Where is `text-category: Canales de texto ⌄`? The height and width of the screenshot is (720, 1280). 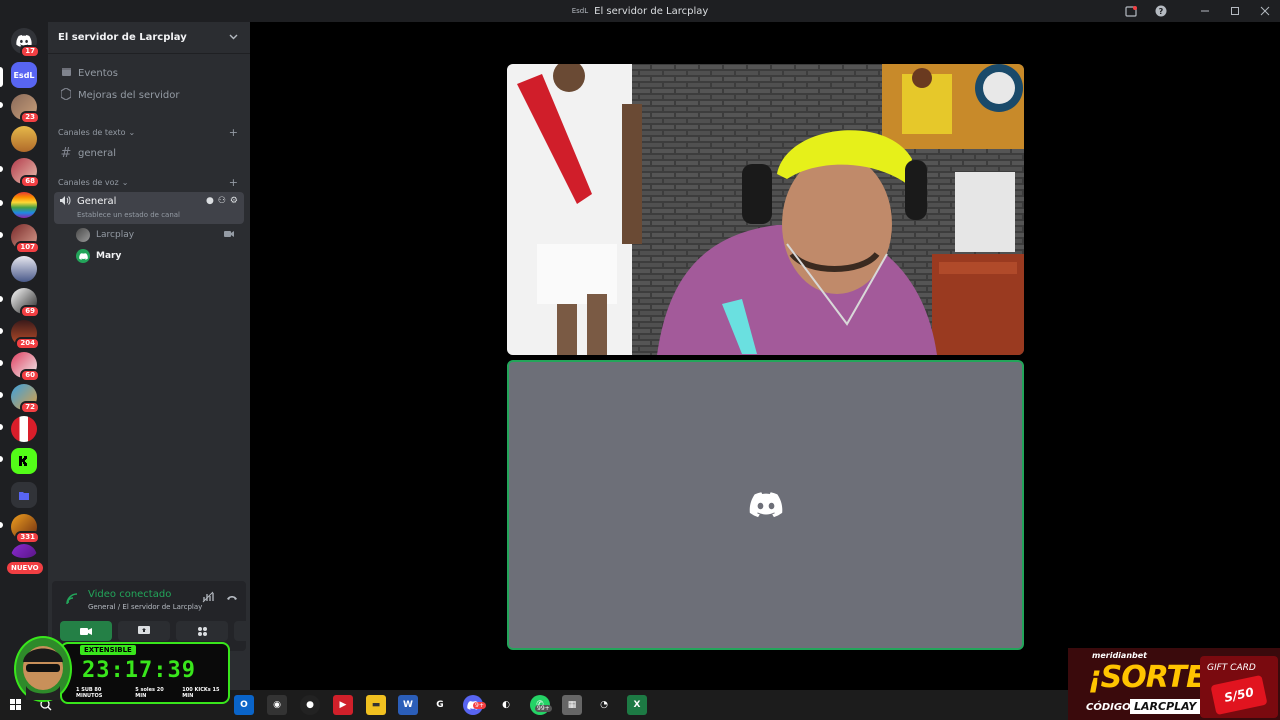 text-category: Canales de texto ⌄ is located at coordinates (96, 132).